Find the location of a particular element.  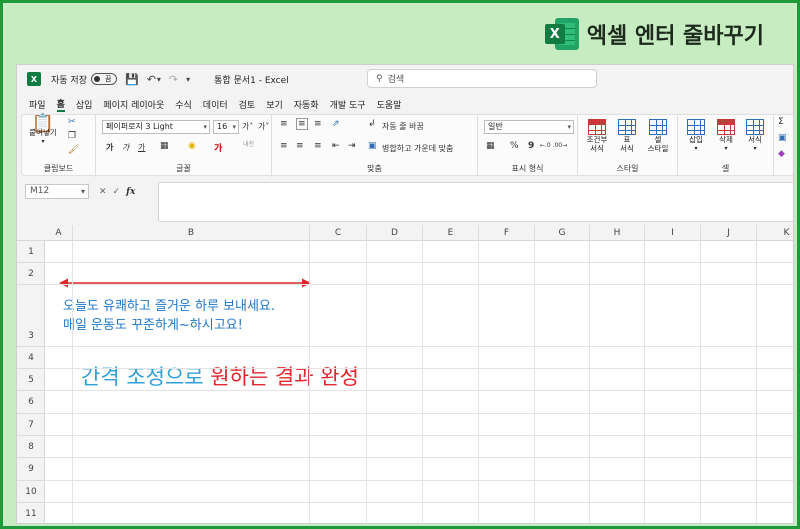

redo-icon: ↷ is located at coordinates (173, 79).